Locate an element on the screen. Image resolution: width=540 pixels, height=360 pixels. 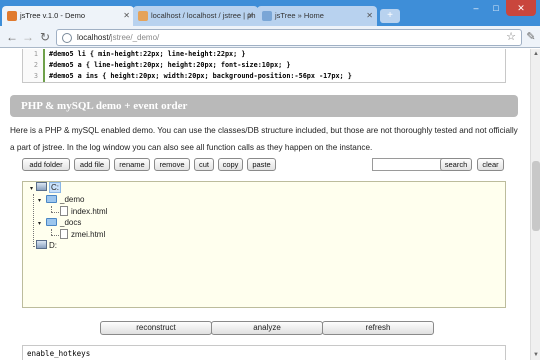
star-icon: ☆ is located at coordinates (511, 37).